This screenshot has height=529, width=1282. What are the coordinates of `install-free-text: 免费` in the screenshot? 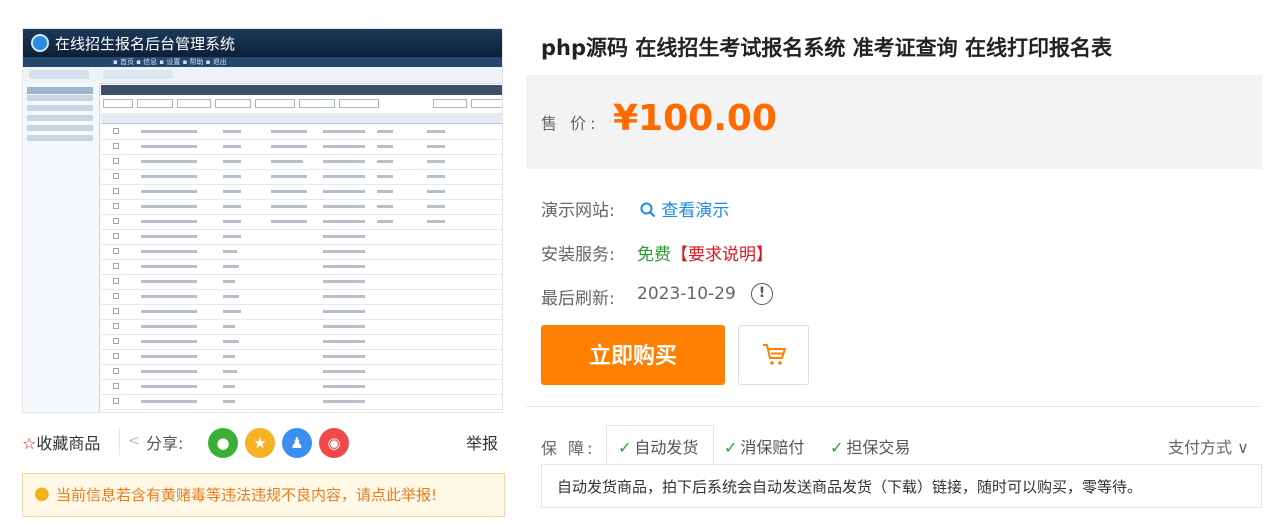 It's located at (654, 255).